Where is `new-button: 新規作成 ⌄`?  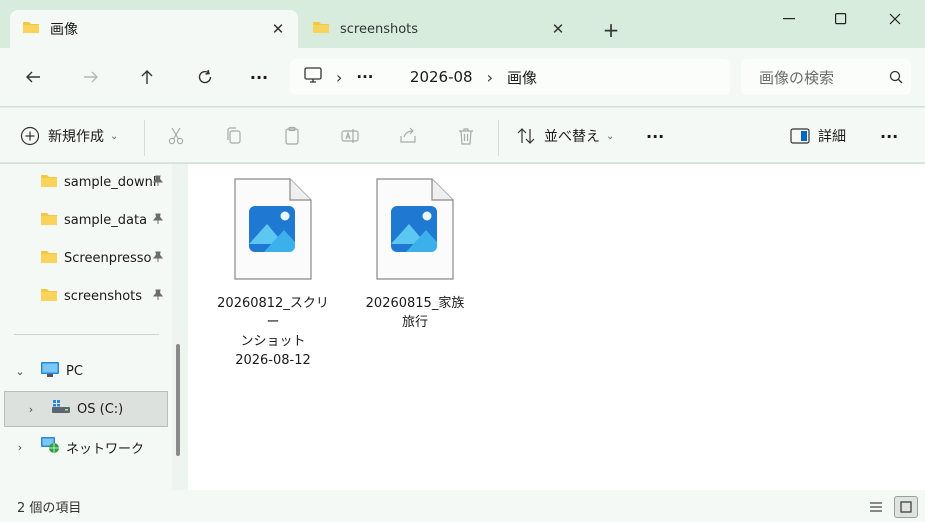 new-button: 新規作成 ⌄ is located at coordinates (69, 136).